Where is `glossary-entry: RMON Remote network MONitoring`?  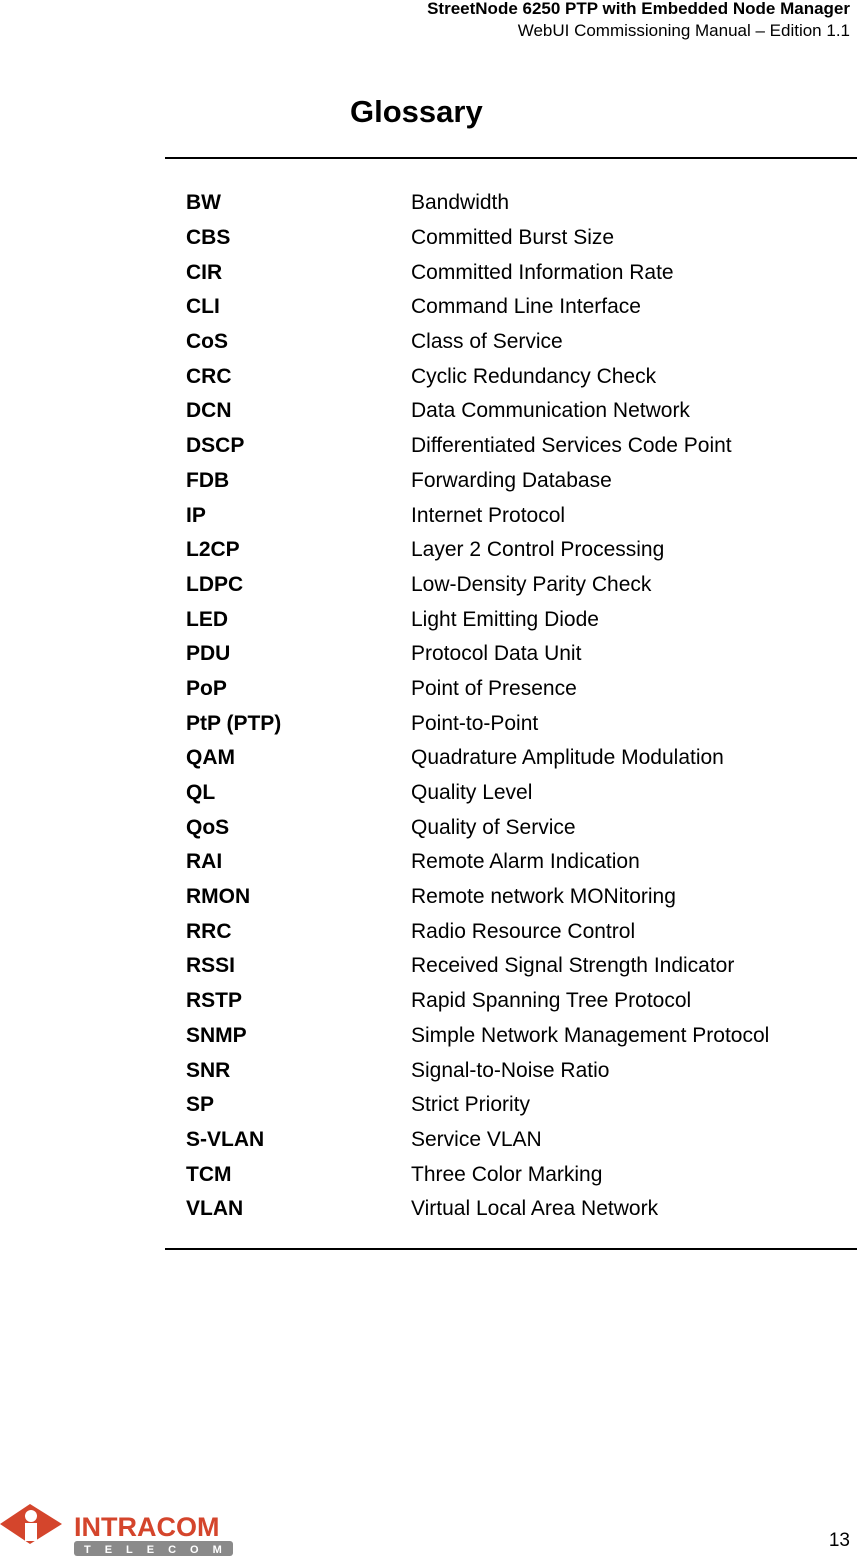
glossary-entry: RMON Remote network MONitoring is located at coordinates (477, 897).